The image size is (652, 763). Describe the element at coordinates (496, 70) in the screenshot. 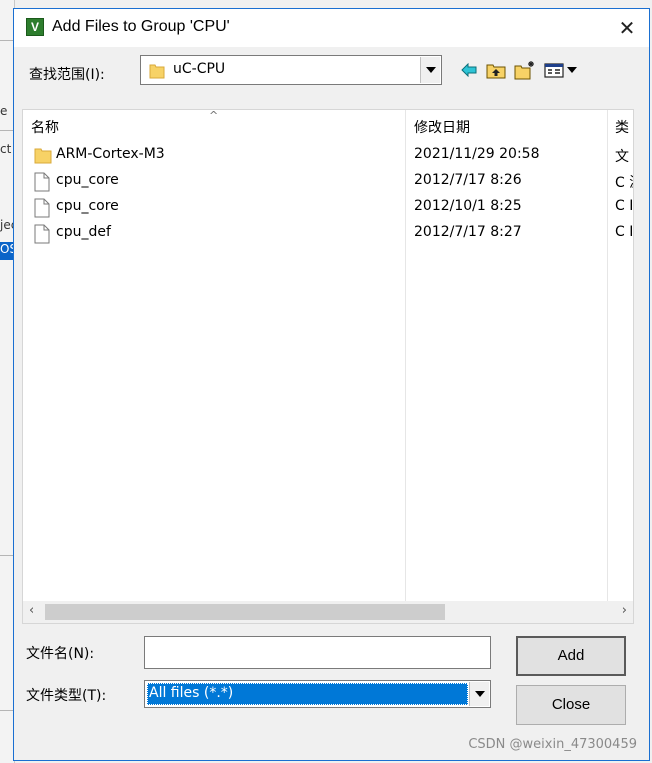

I see `up-folder-icon` at that location.